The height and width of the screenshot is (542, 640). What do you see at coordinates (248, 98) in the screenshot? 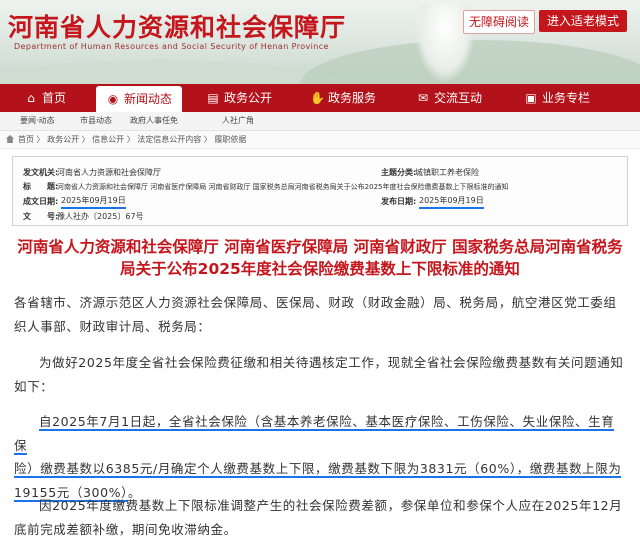
I see `nav-item-label: 政务公开` at bounding box center [248, 98].